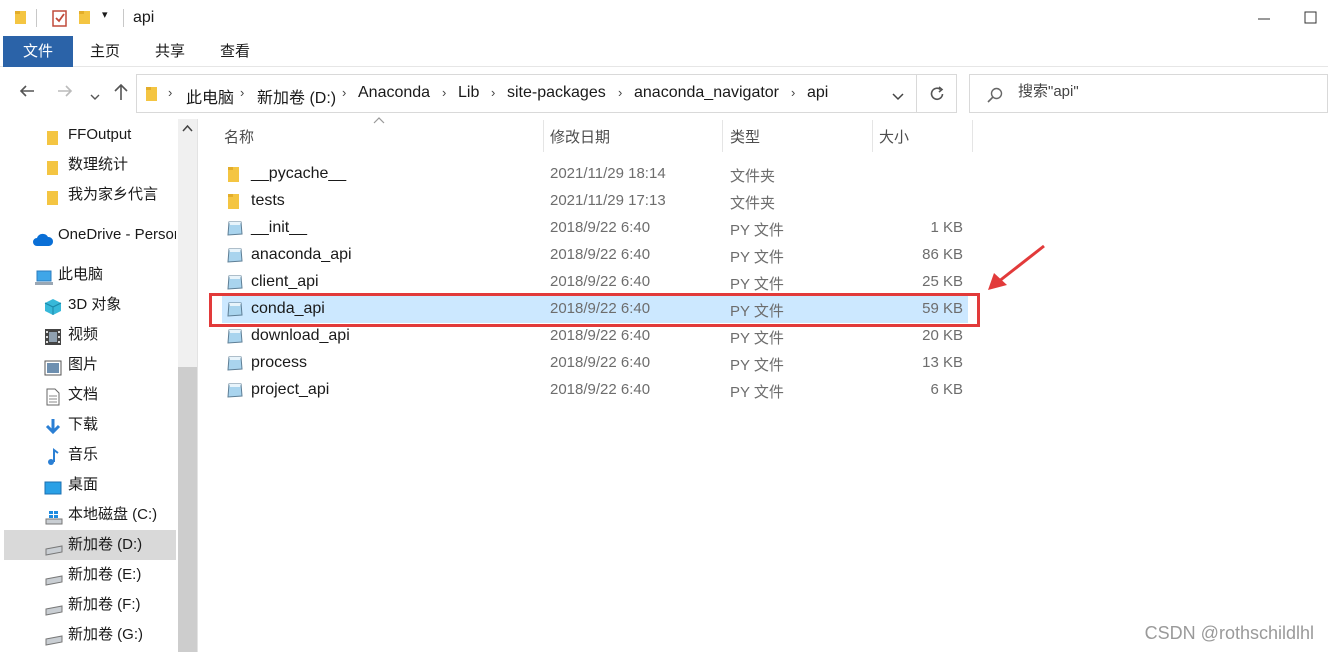  I want to click on nav-item-label: 下载, so click(83, 424).